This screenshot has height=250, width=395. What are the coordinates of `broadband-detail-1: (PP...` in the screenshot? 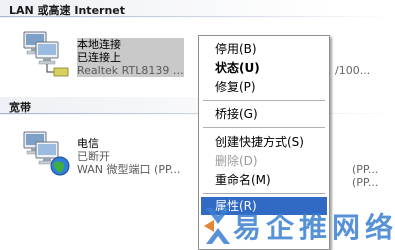 It's located at (365, 169).